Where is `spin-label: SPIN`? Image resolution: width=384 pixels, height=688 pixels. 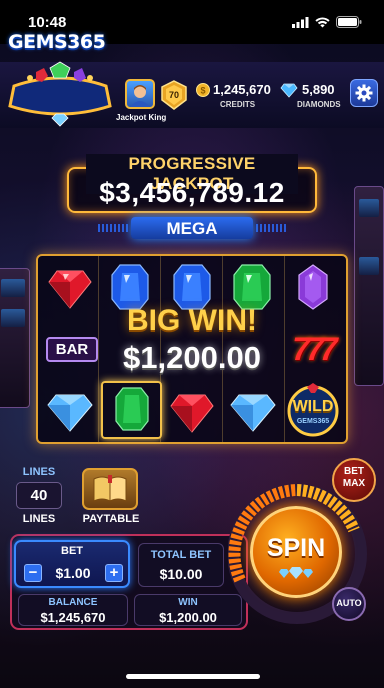 spin-label: SPIN is located at coordinates (296, 548).